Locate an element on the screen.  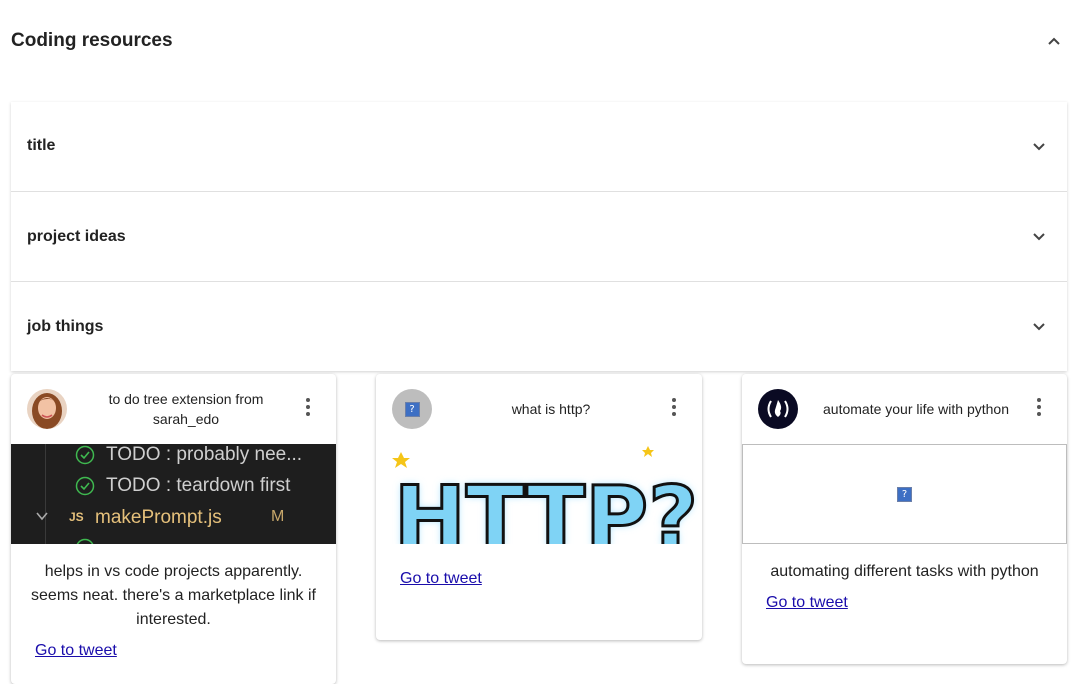
card-header: to do tree extension from sarah_edo is located at coordinates (173, 409).